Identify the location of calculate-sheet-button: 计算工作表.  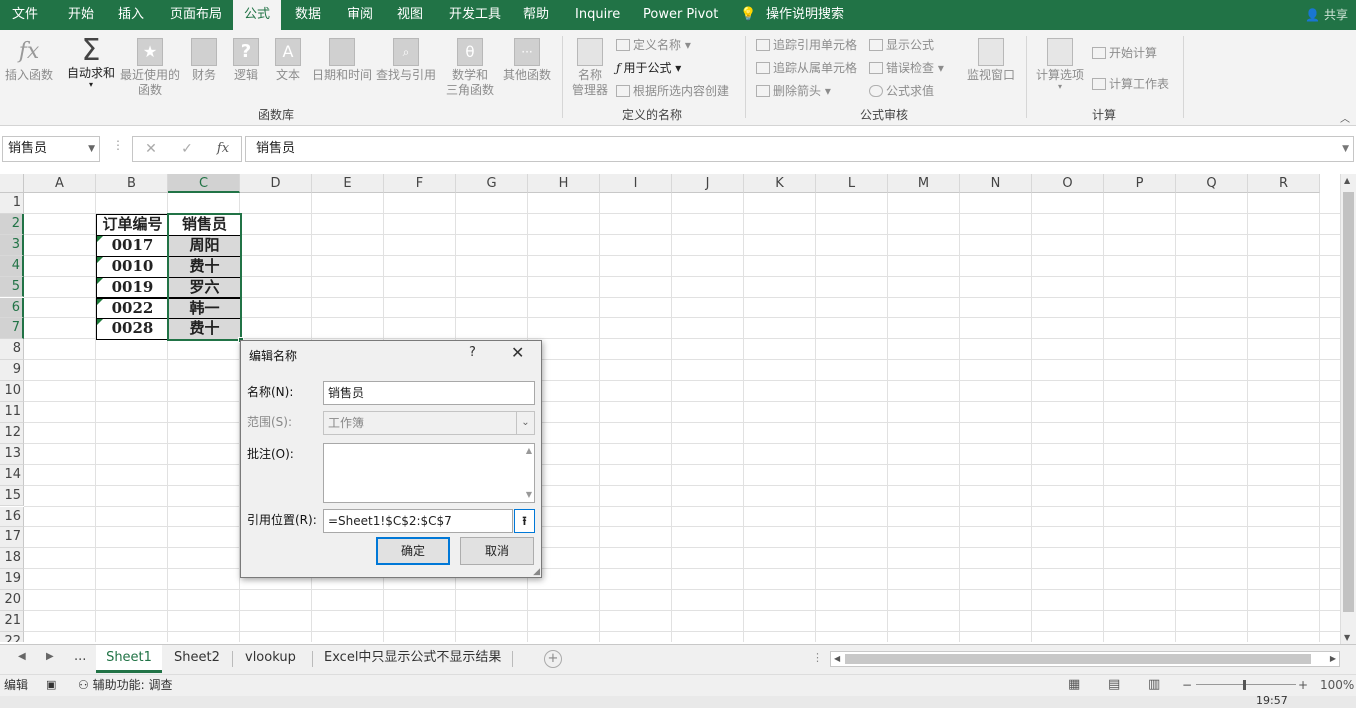
(1130, 84).